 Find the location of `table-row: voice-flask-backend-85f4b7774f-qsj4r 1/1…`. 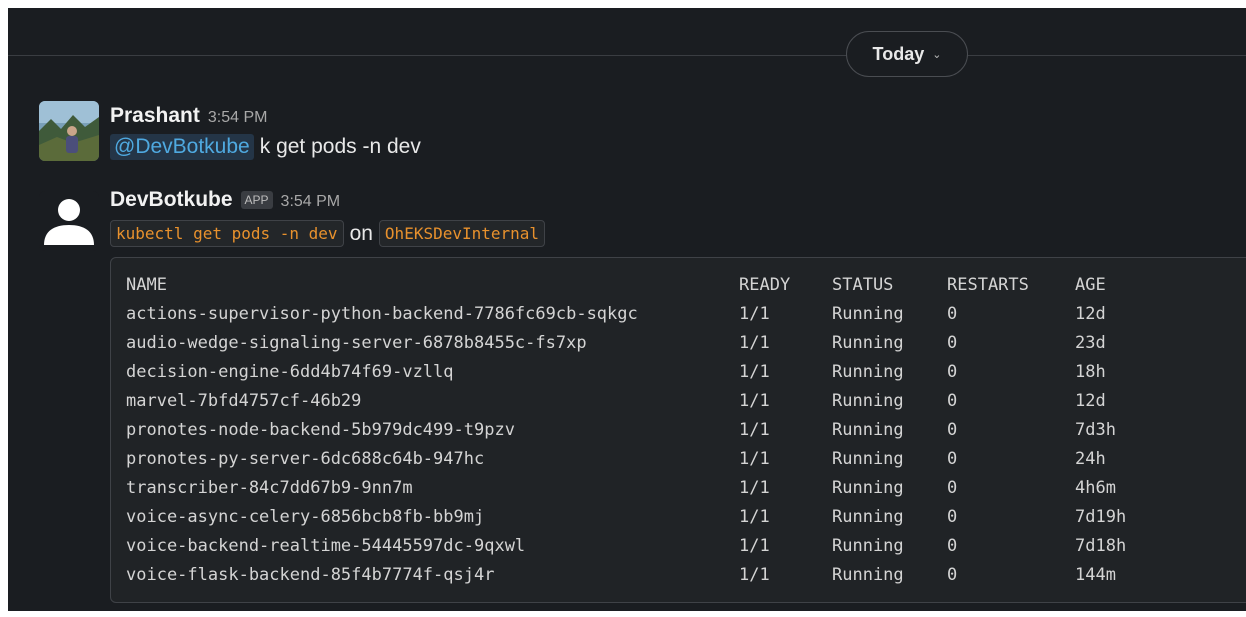

table-row: voice-flask-backend-85f4b7774f-qsj4r 1/1… is located at coordinates (613, 575).